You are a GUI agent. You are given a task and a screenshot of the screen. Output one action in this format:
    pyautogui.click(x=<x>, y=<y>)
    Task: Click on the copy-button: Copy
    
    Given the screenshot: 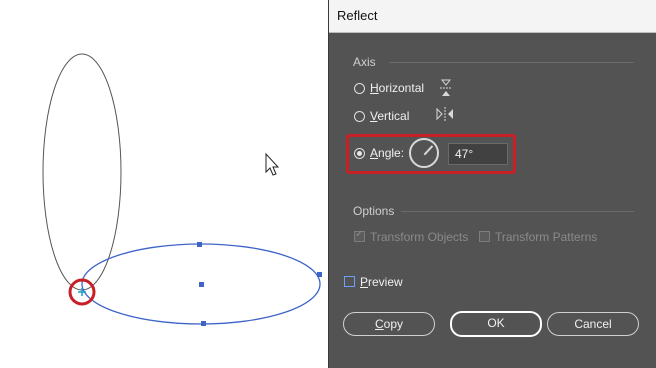 What is the action you would take?
    pyautogui.click(x=389, y=324)
    